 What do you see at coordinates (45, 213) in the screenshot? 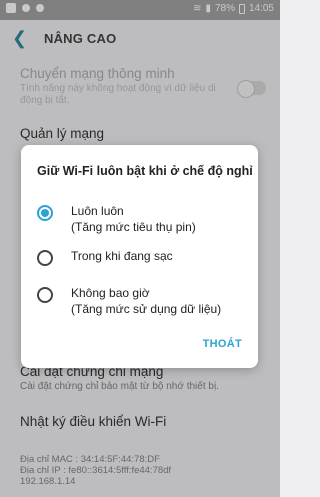
I see `radio-checked-icon` at bounding box center [45, 213].